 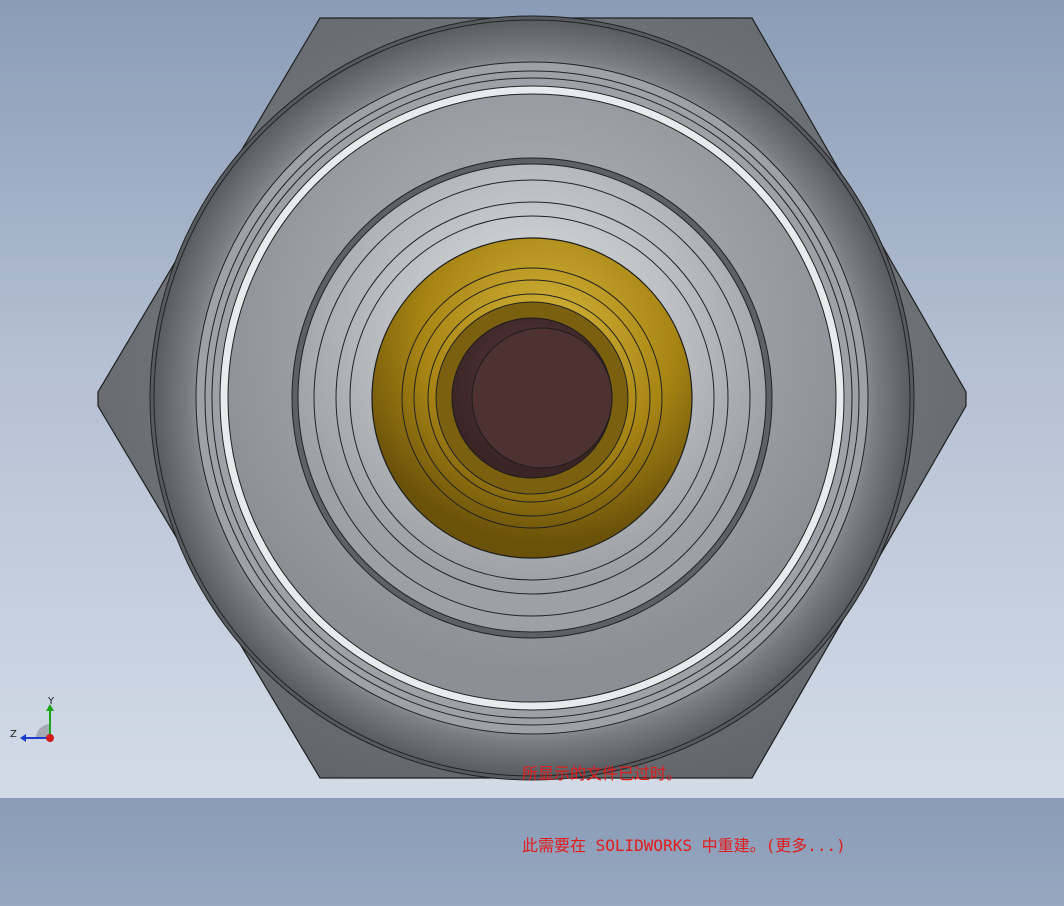 I want to click on warning-more-link: (更多...), so click(x=806, y=845).